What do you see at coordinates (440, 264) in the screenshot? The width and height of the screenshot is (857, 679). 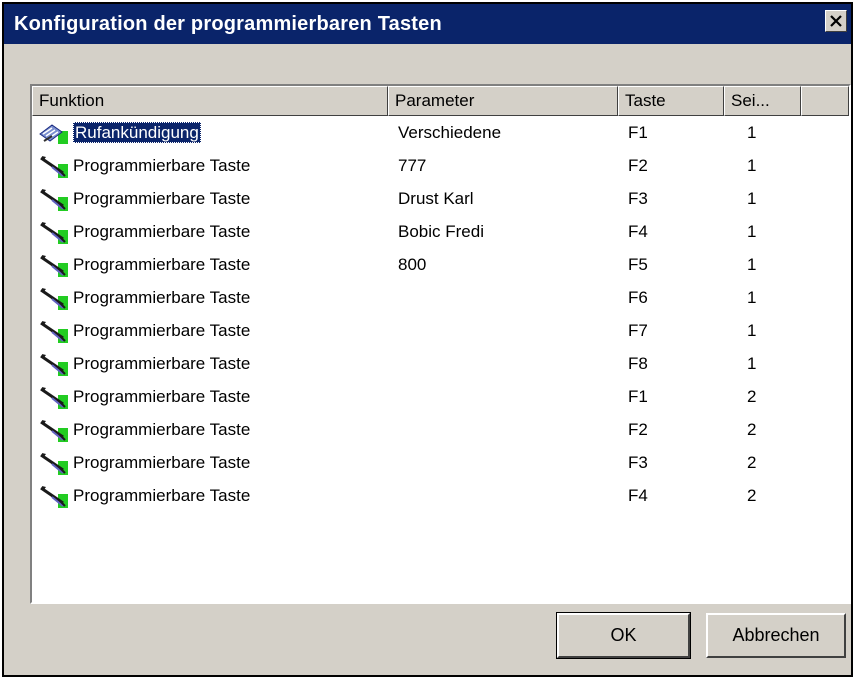 I see `table-row: Programmierbare Taste 800 F5 1` at bounding box center [440, 264].